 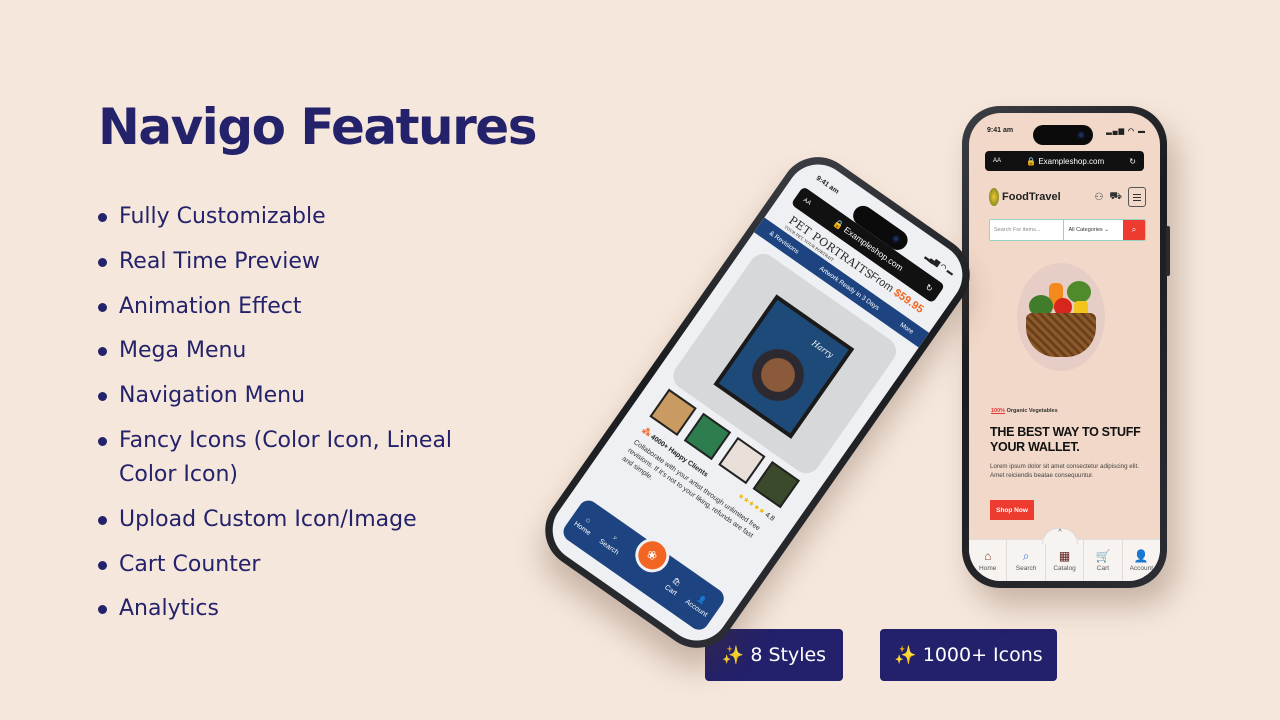 What do you see at coordinates (1103, 555) in the screenshot?
I see `cart-icon: 🛒` at bounding box center [1103, 555].